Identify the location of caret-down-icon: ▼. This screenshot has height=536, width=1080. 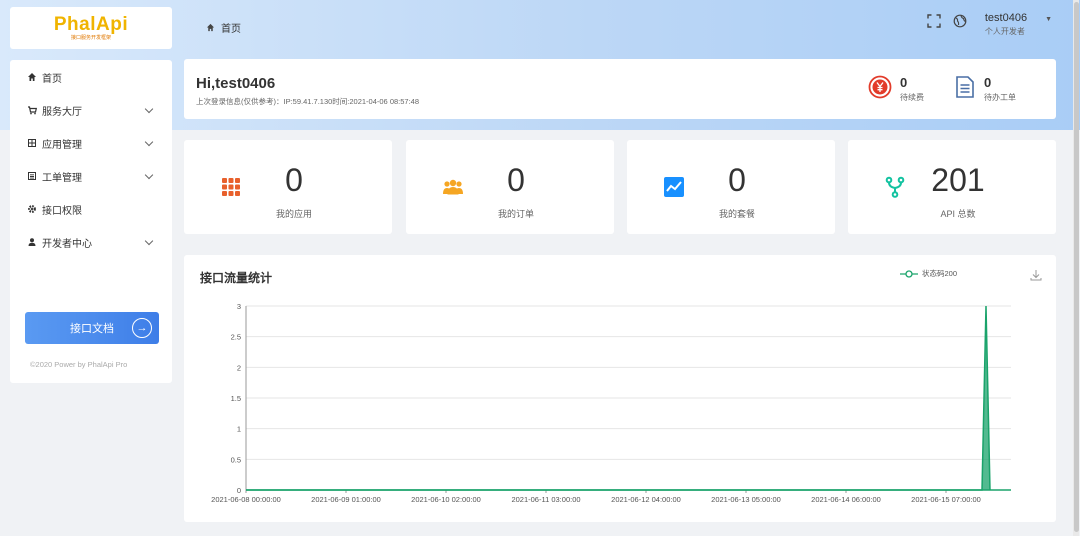
(1048, 19).